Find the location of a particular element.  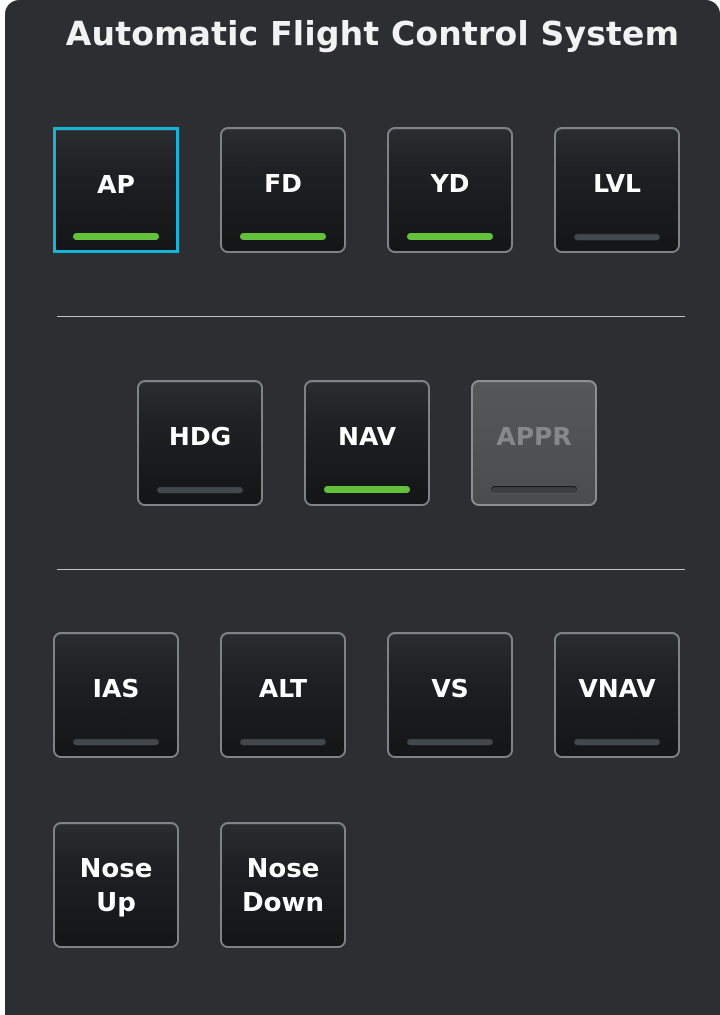

fd-label: FD is located at coordinates (283, 183).